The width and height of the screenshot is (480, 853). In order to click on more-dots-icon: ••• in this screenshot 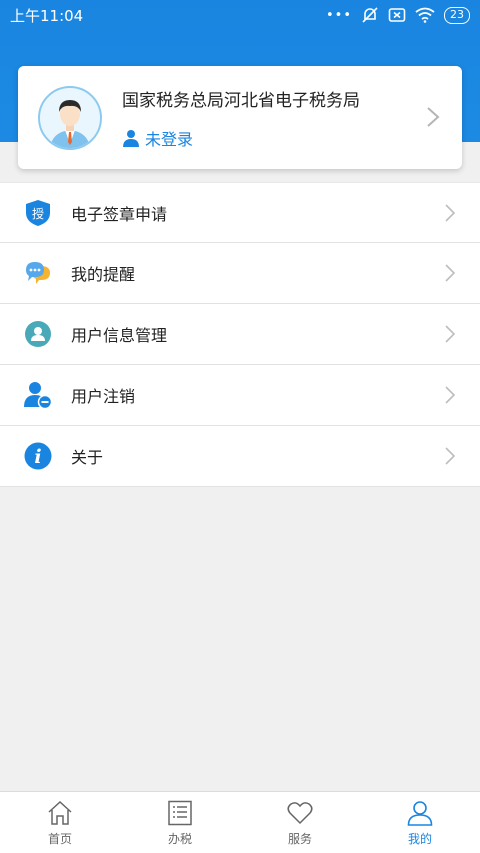, I will do `click(338, 15)`.